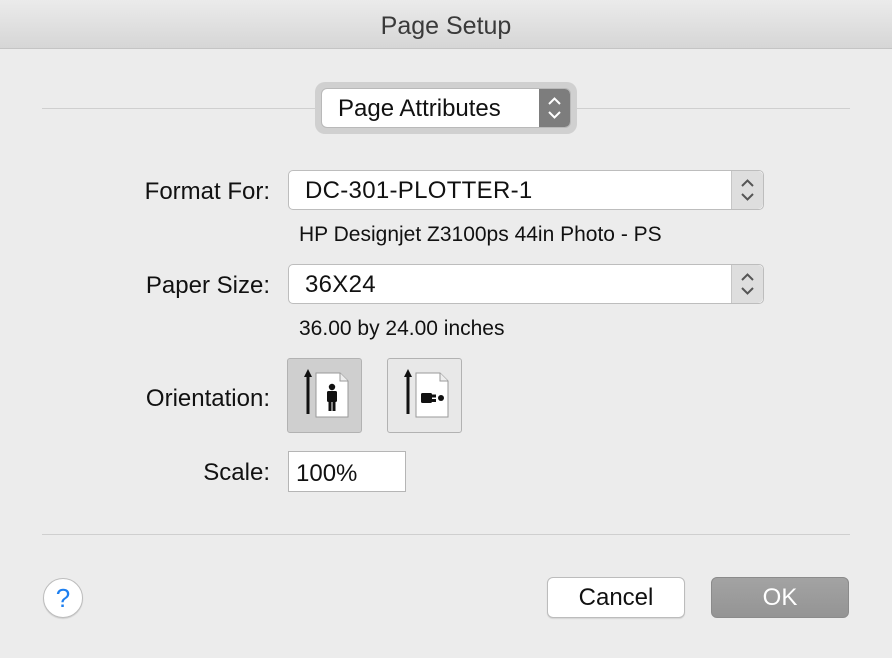 This screenshot has height=658, width=892. I want to click on orientation-landscape-button, so click(424, 395).